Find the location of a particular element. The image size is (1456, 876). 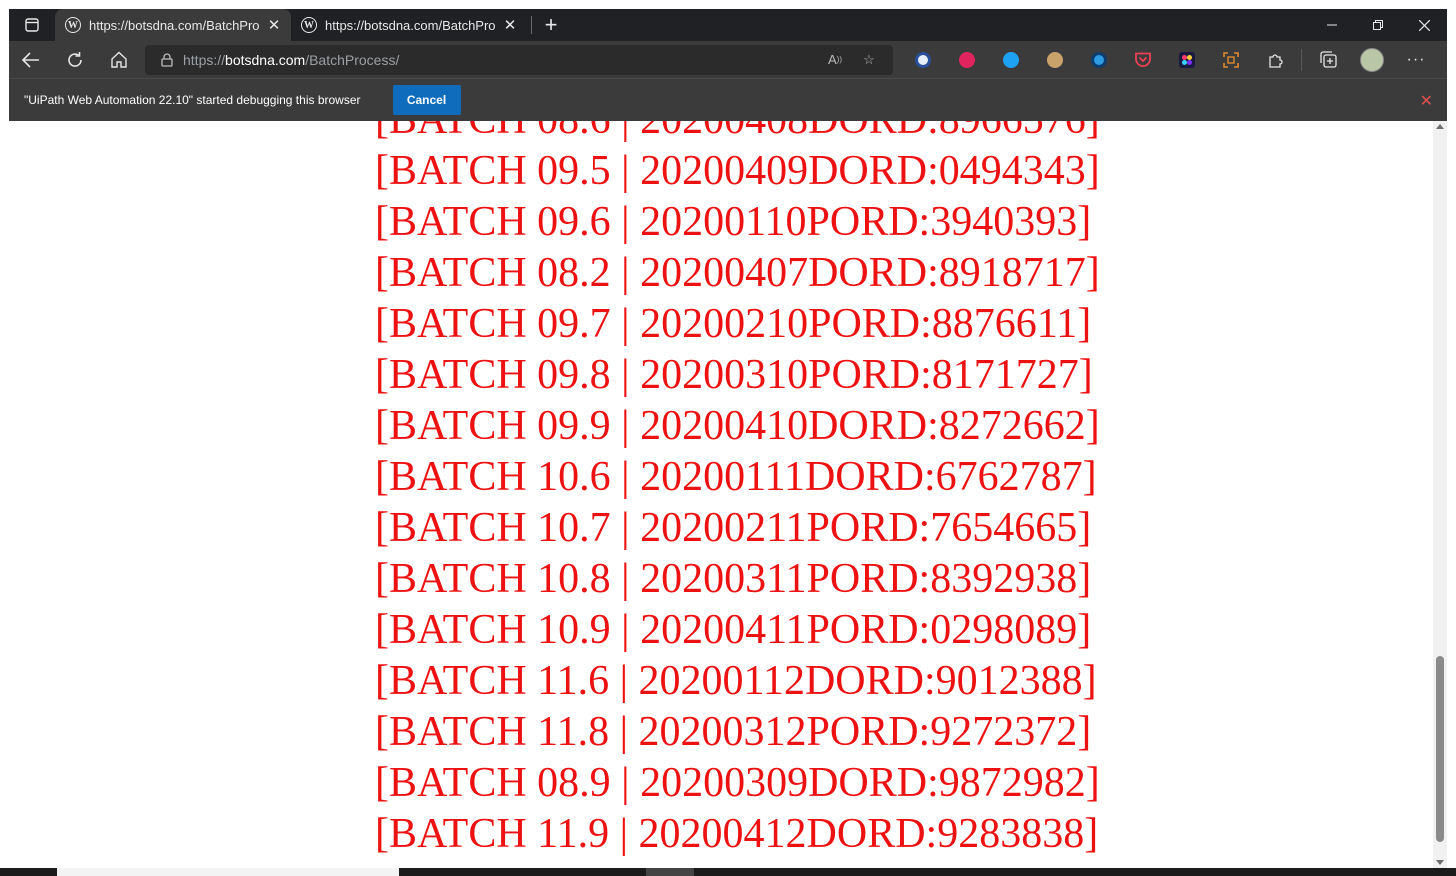

toolbar-separator is located at coordinates (1301, 59).